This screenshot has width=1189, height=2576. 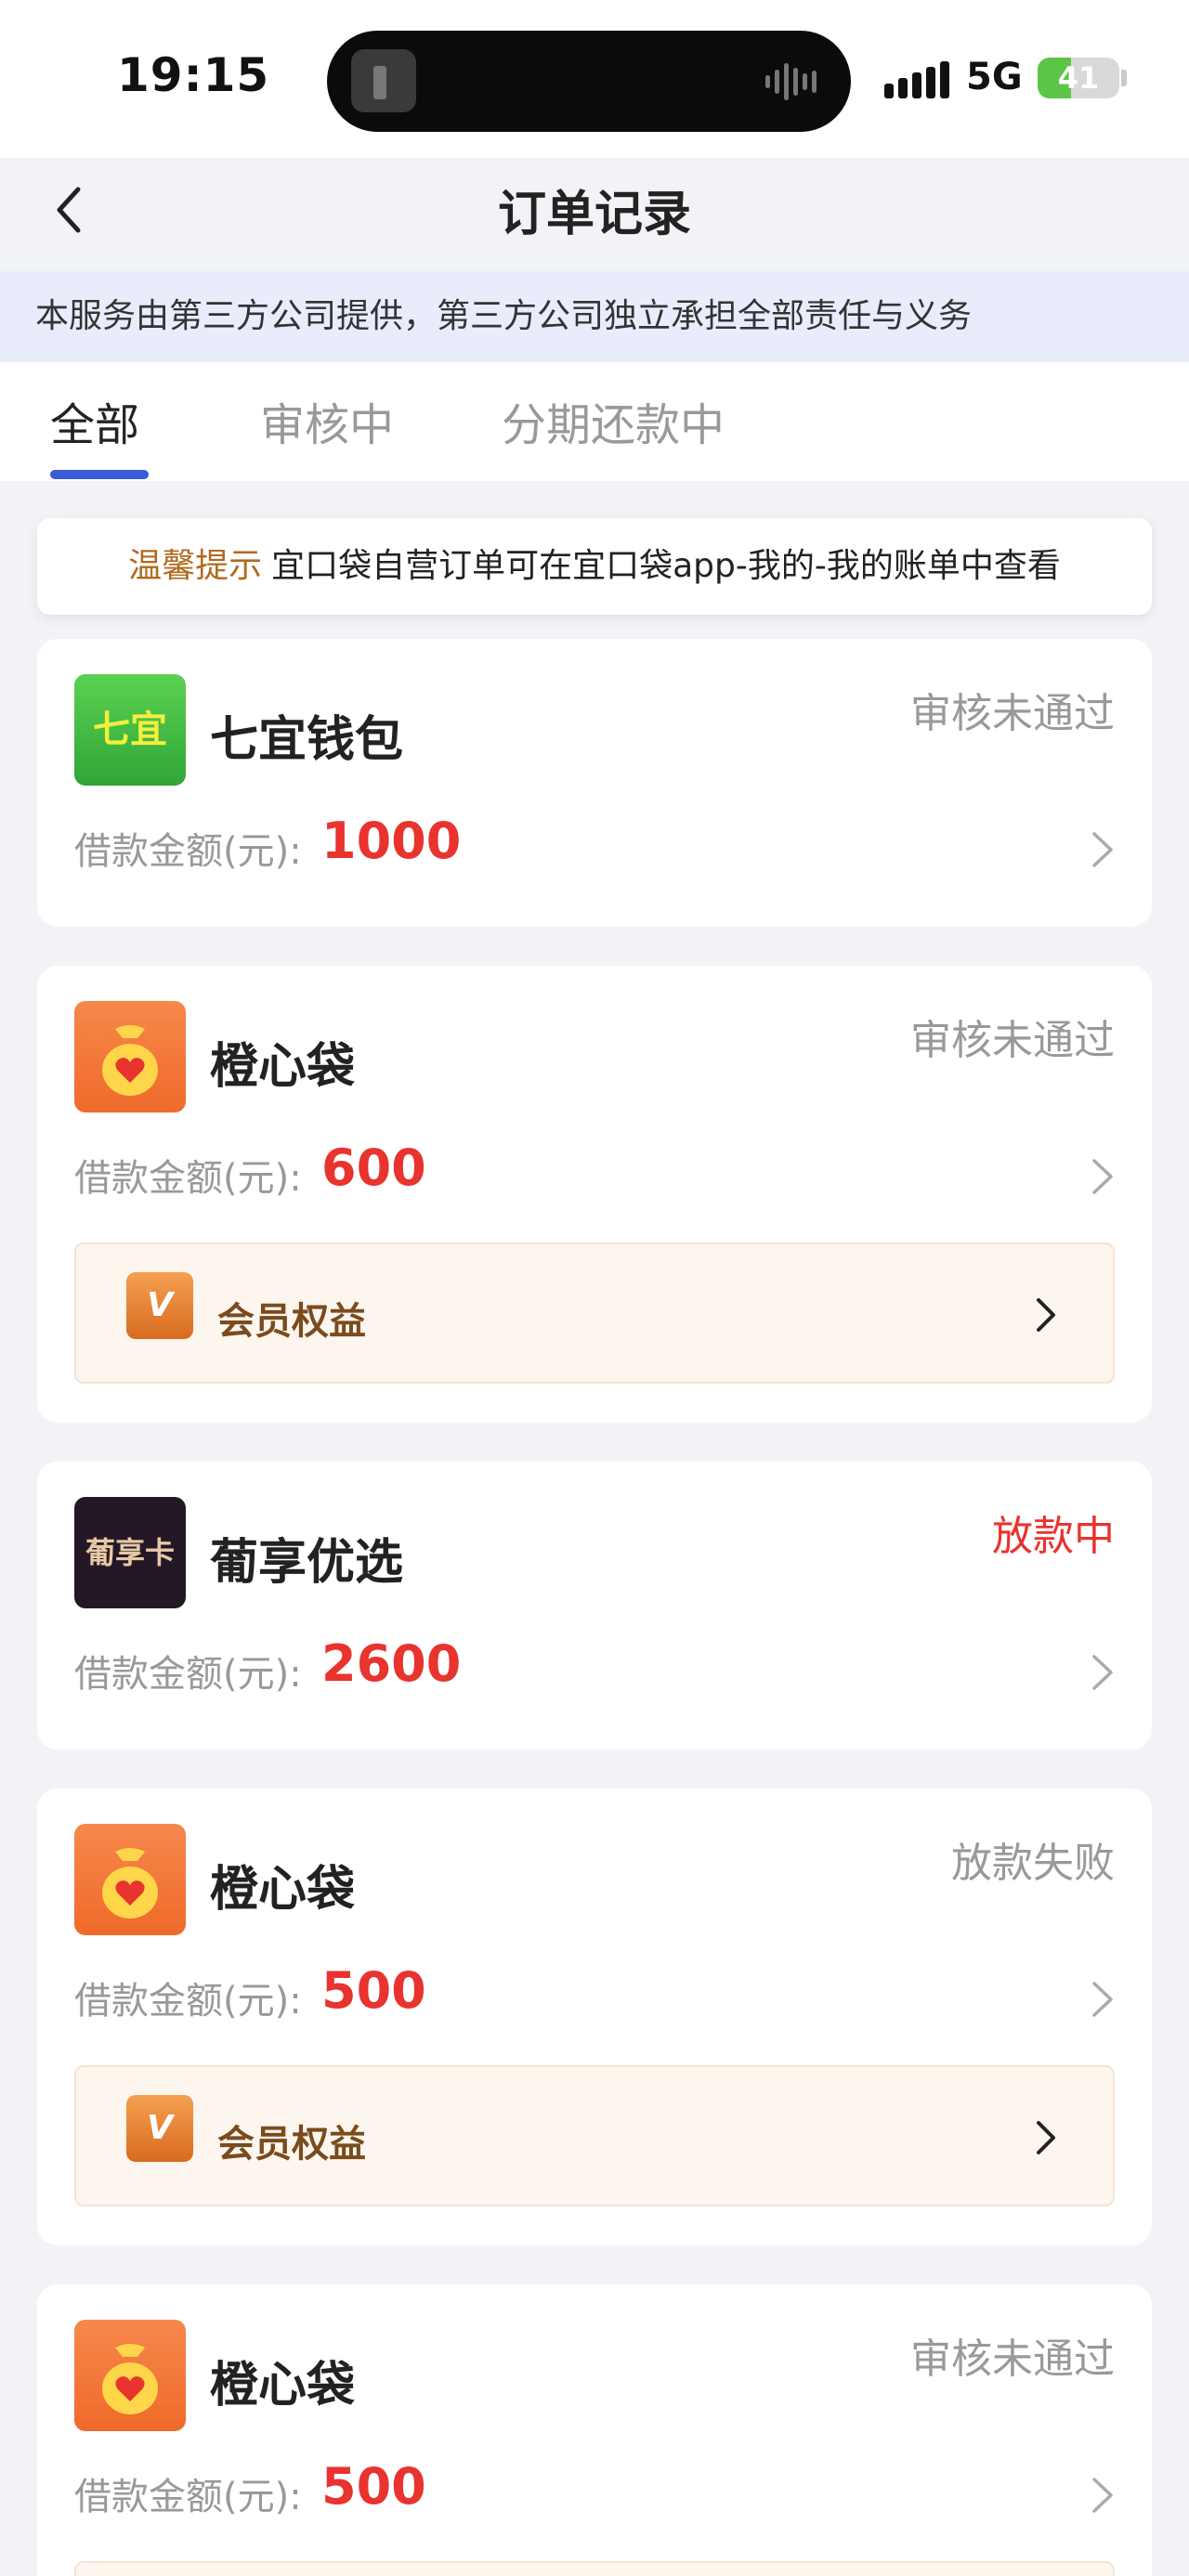 I want to click on dynamic-island, so click(x=589, y=81).